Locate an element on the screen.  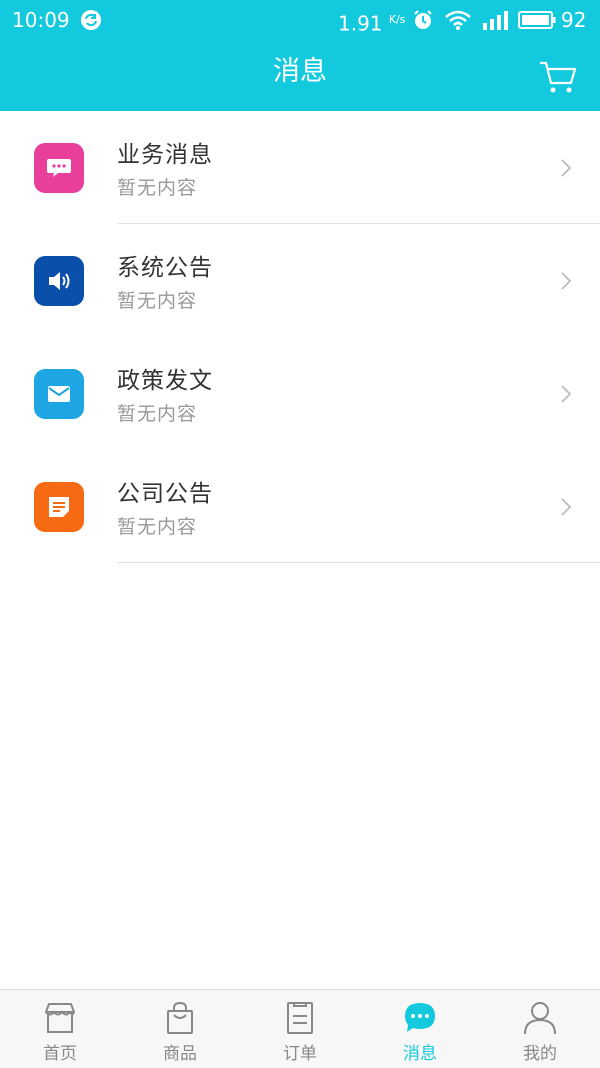
tab-orders: 订单 is located at coordinates (300, 1029).